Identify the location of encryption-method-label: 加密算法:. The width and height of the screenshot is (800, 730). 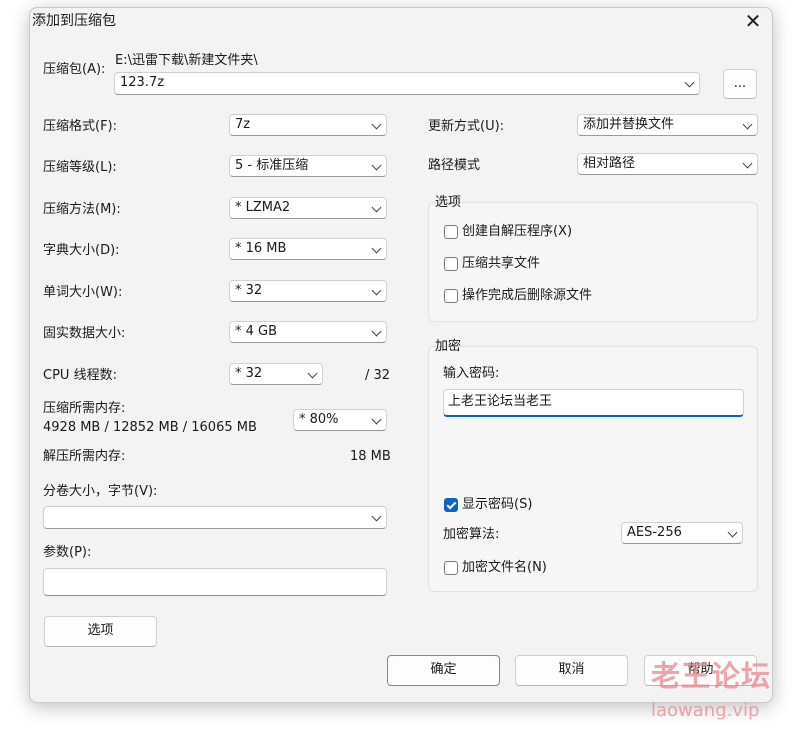
(471, 534).